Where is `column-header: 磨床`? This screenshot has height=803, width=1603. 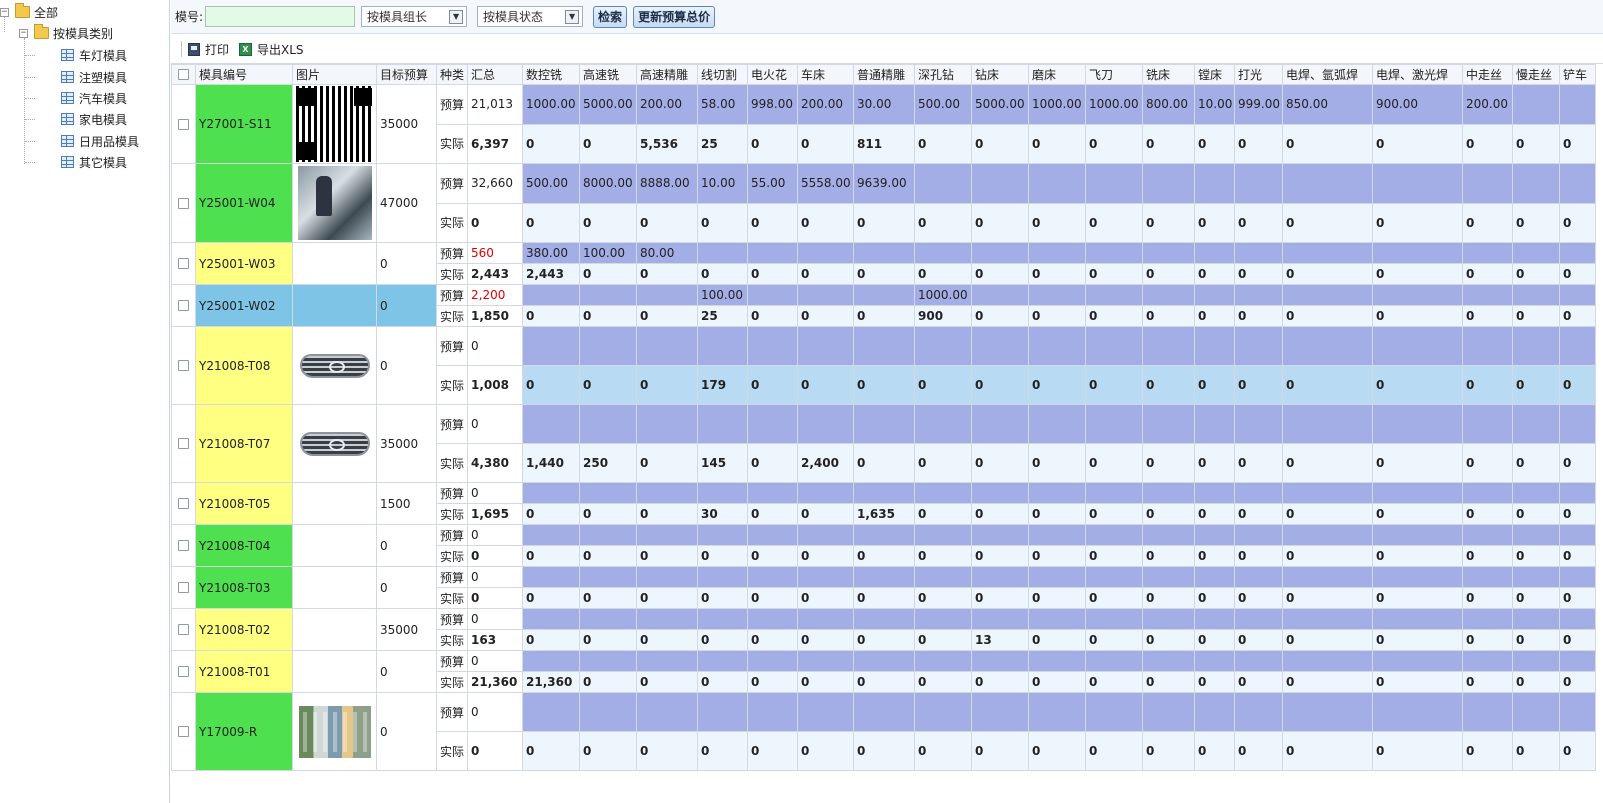
column-header: 磨床 is located at coordinates (1057, 74).